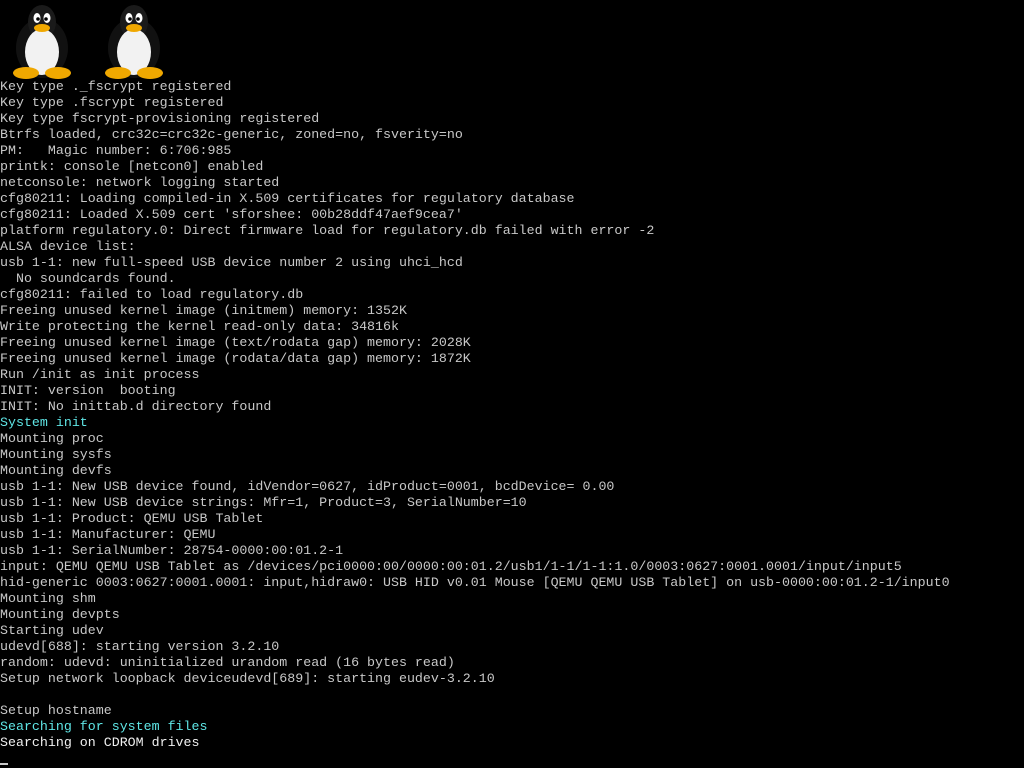 The image size is (1024, 768). What do you see at coordinates (52, 438) in the screenshot?
I see `console-line: Mounting proc` at bounding box center [52, 438].